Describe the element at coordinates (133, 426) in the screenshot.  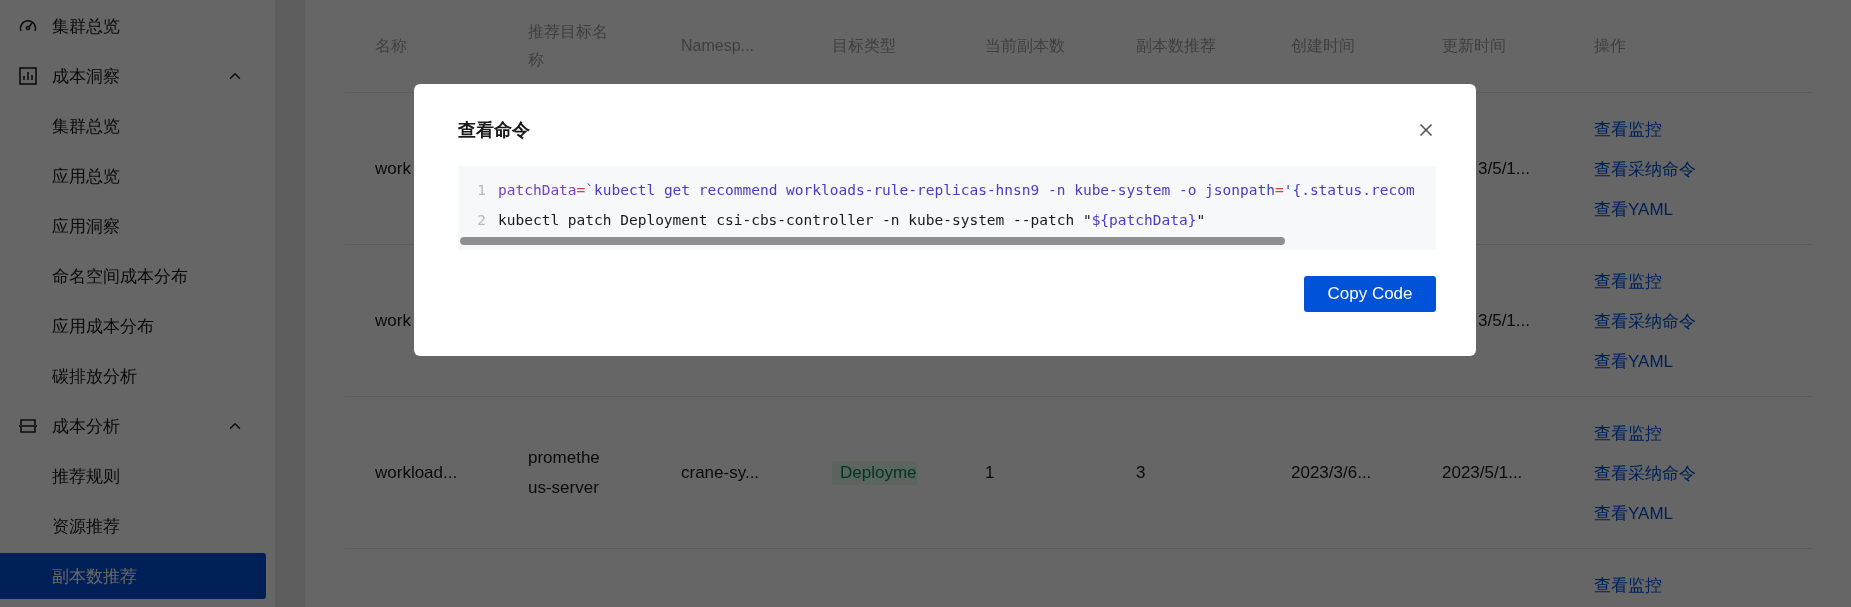
I see `sidebar-item: 成本分析` at that location.